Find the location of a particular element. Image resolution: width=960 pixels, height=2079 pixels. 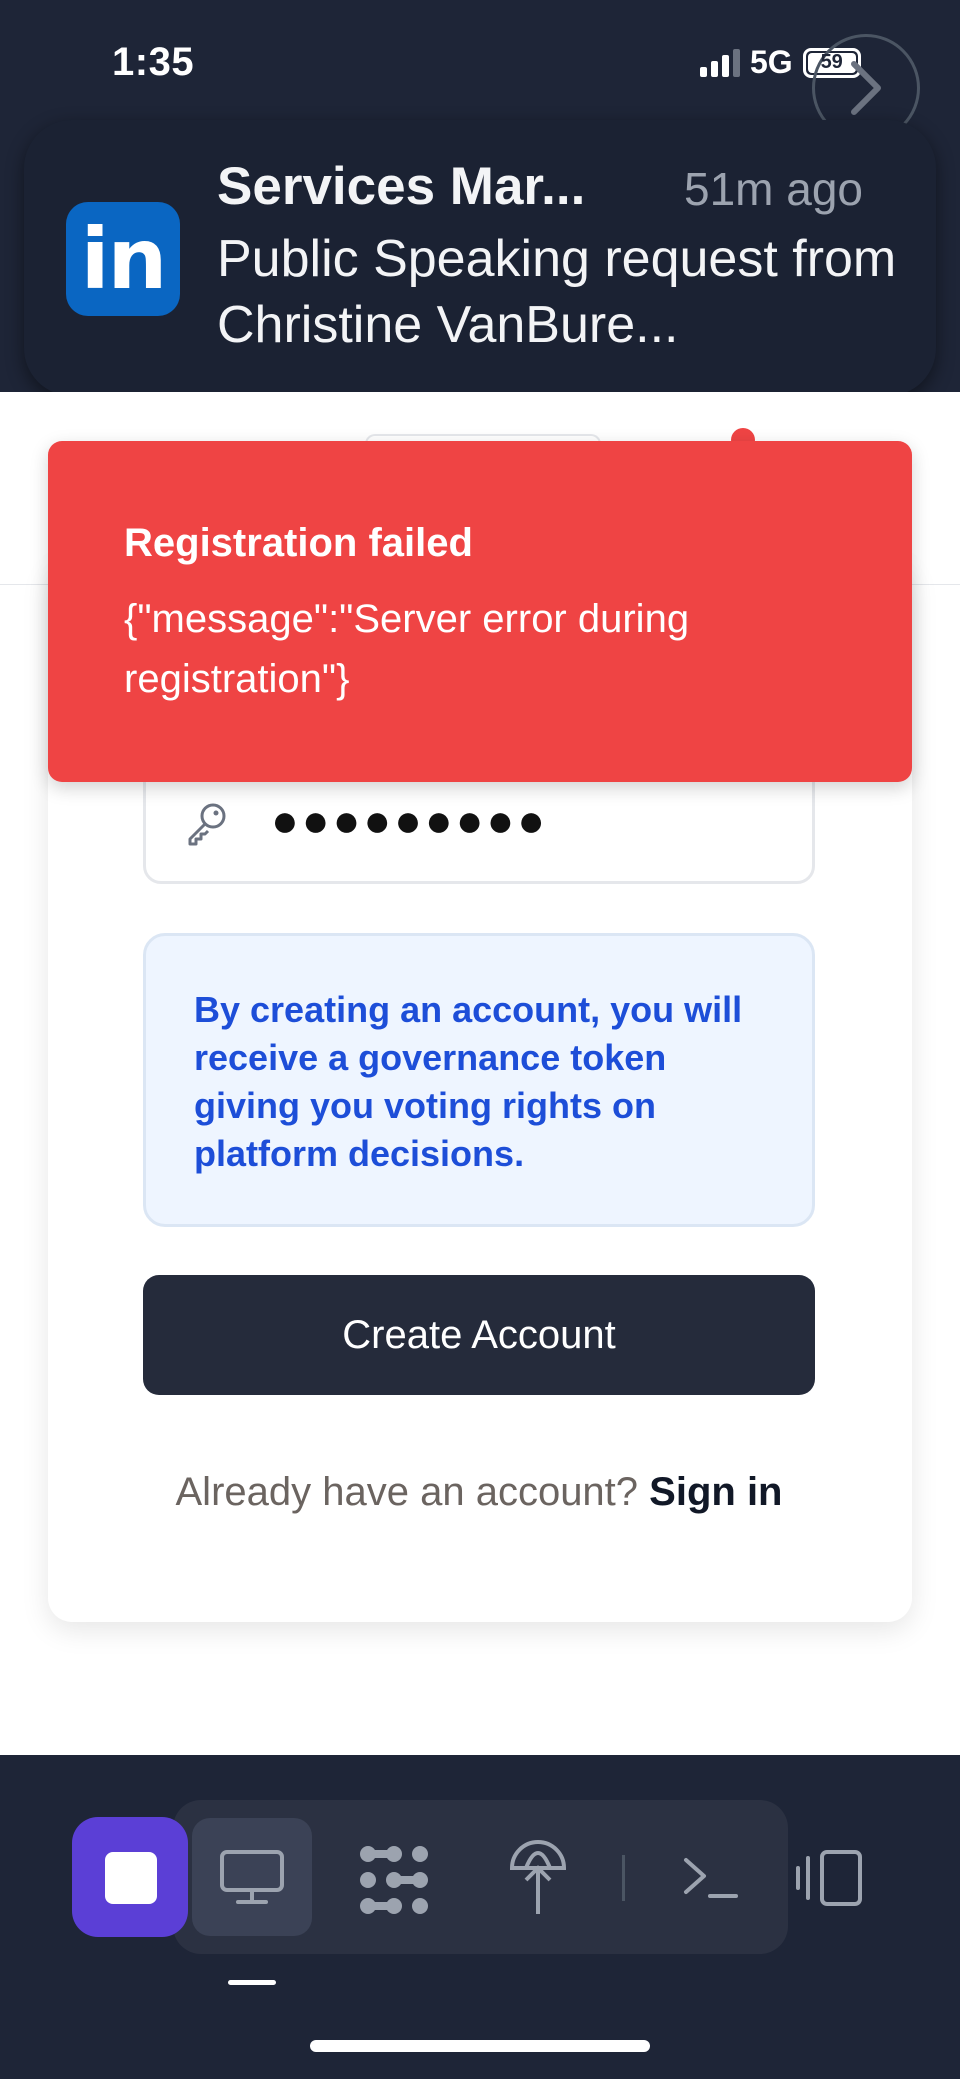

password-value: ●●●●●●●●● is located at coordinates (410, 820).